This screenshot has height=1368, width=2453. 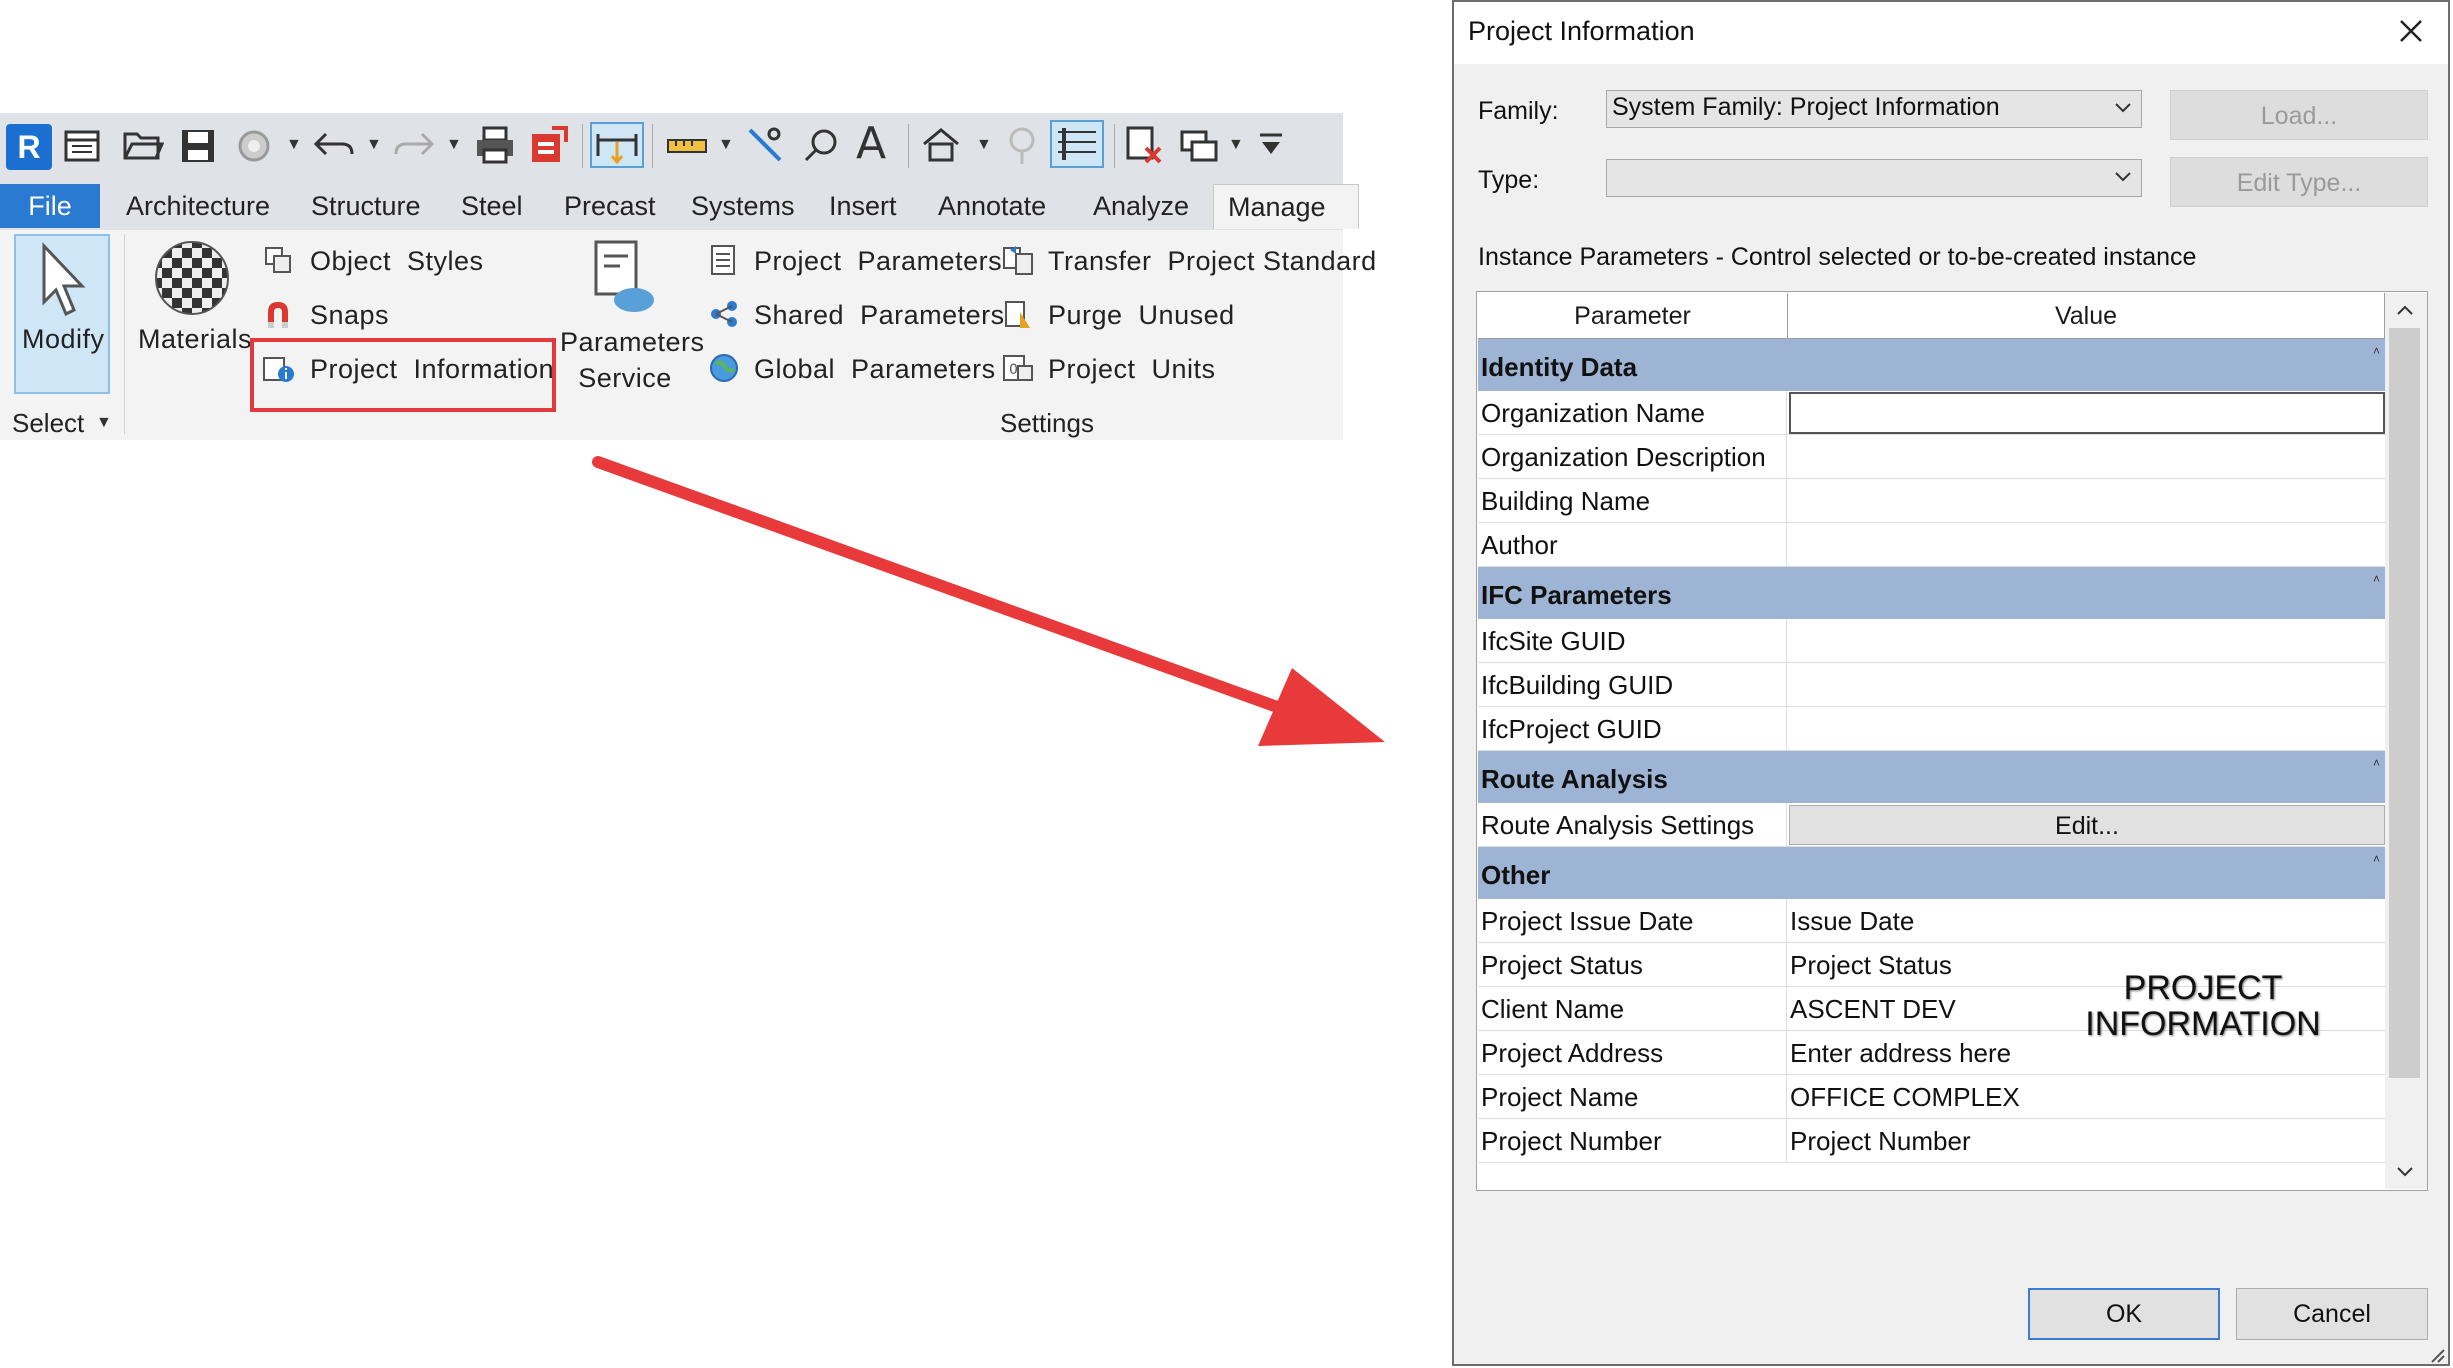 What do you see at coordinates (2404, 703) in the screenshot?
I see `scrollbar-thumb` at bounding box center [2404, 703].